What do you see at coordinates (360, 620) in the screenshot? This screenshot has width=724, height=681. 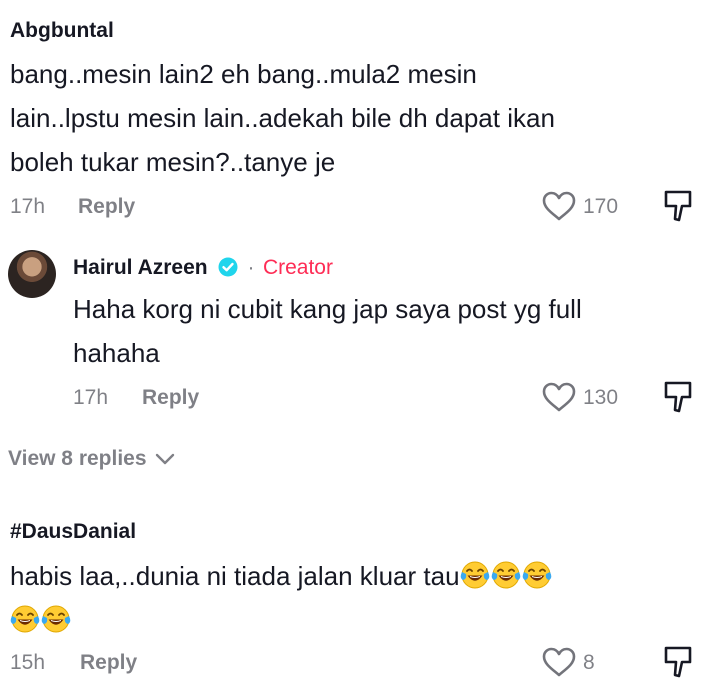 I see `comment-text-line` at bounding box center [360, 620].